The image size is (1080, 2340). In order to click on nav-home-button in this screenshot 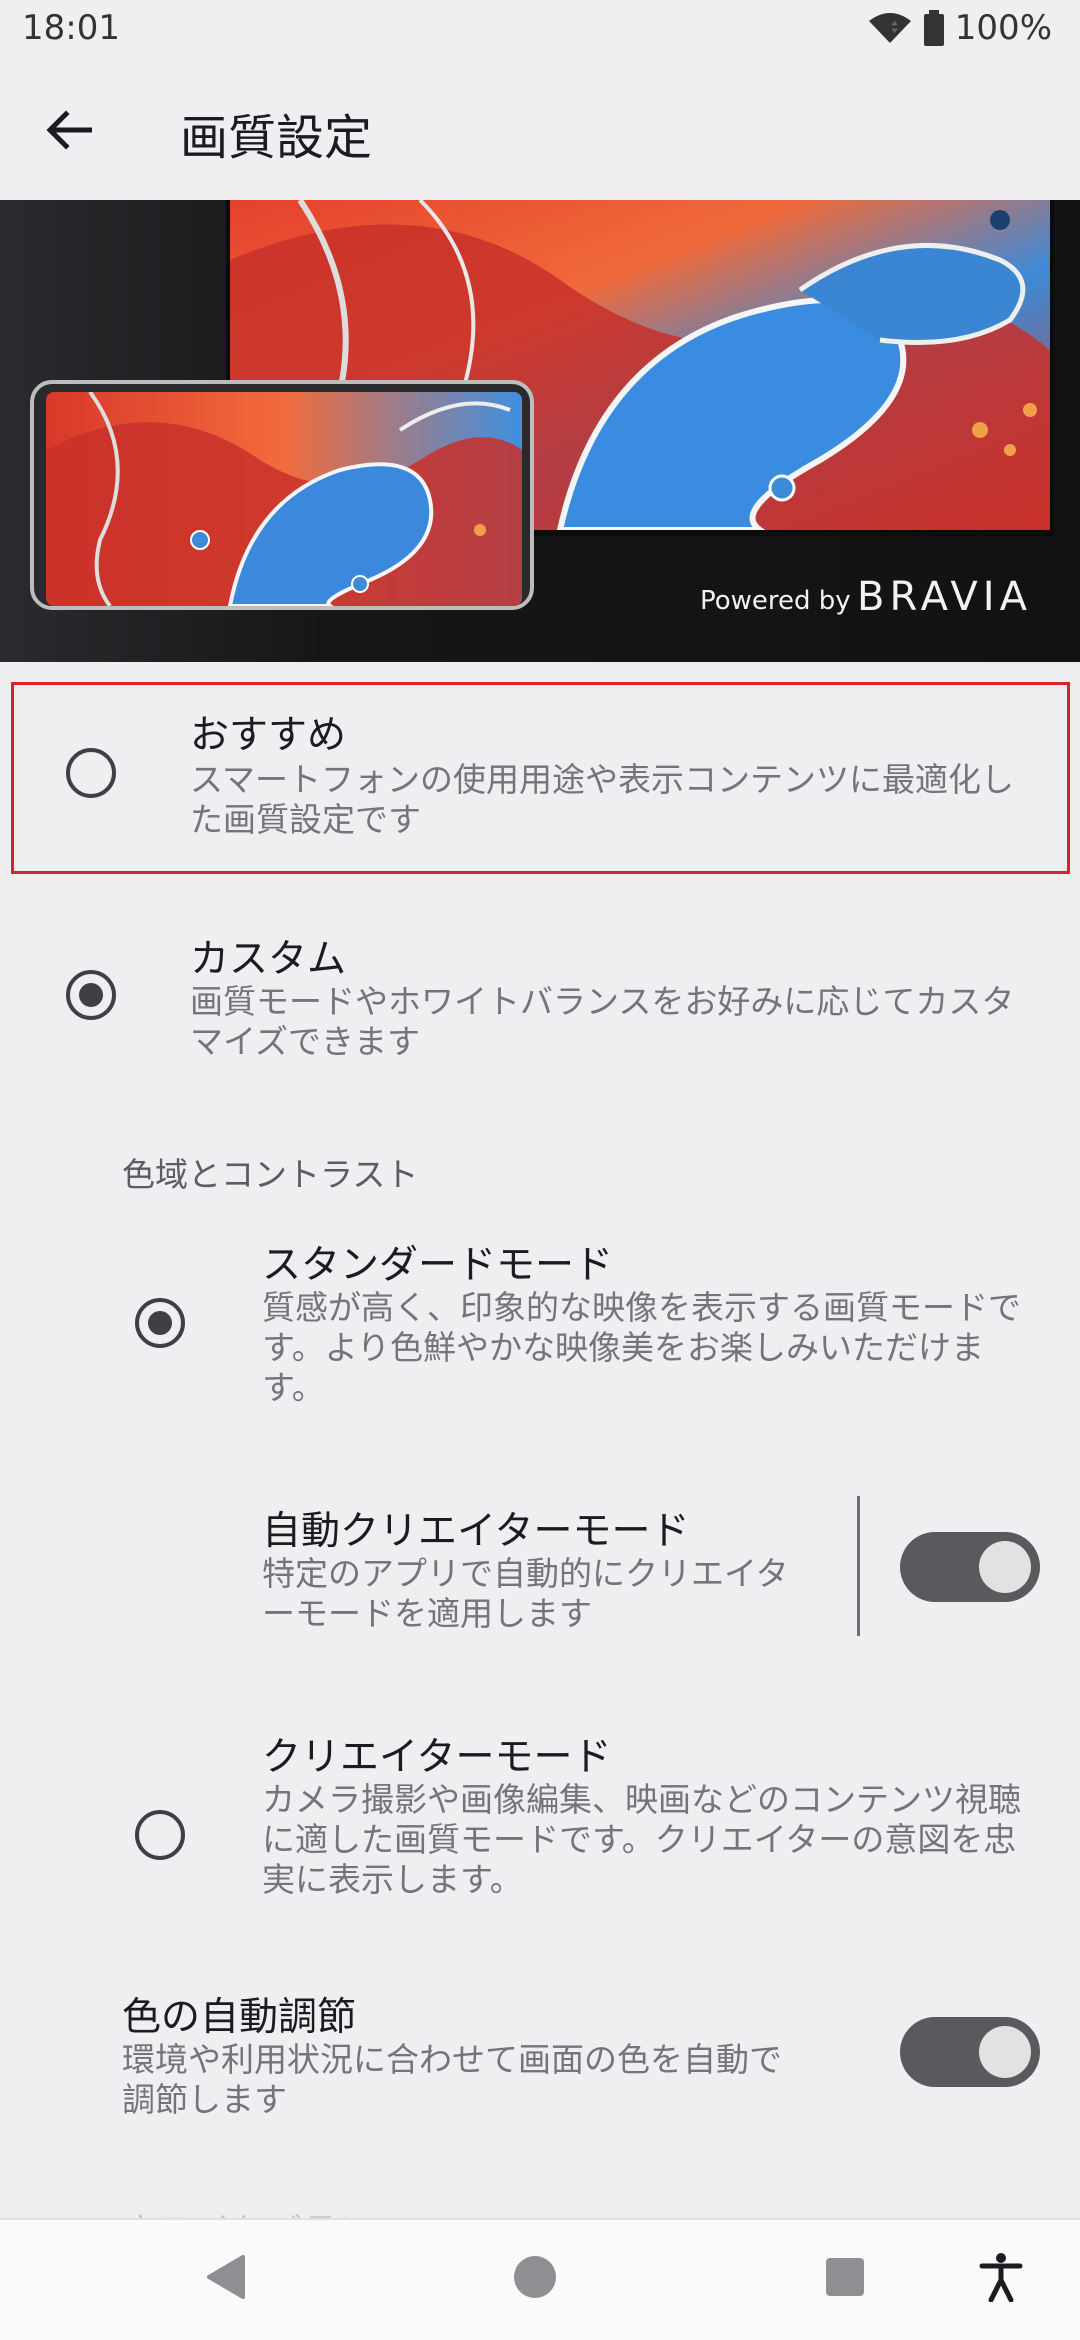, I will do `click(535, 2277)`.